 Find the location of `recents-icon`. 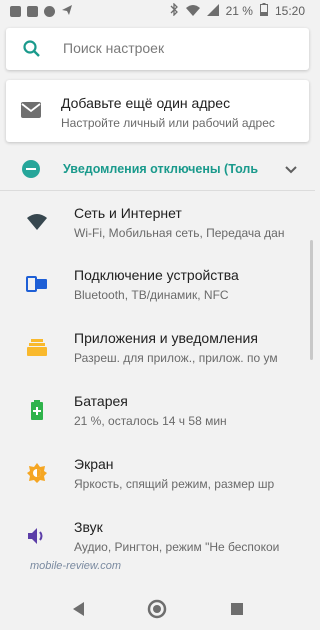

recents-icon is located at coordinates (237, 609).